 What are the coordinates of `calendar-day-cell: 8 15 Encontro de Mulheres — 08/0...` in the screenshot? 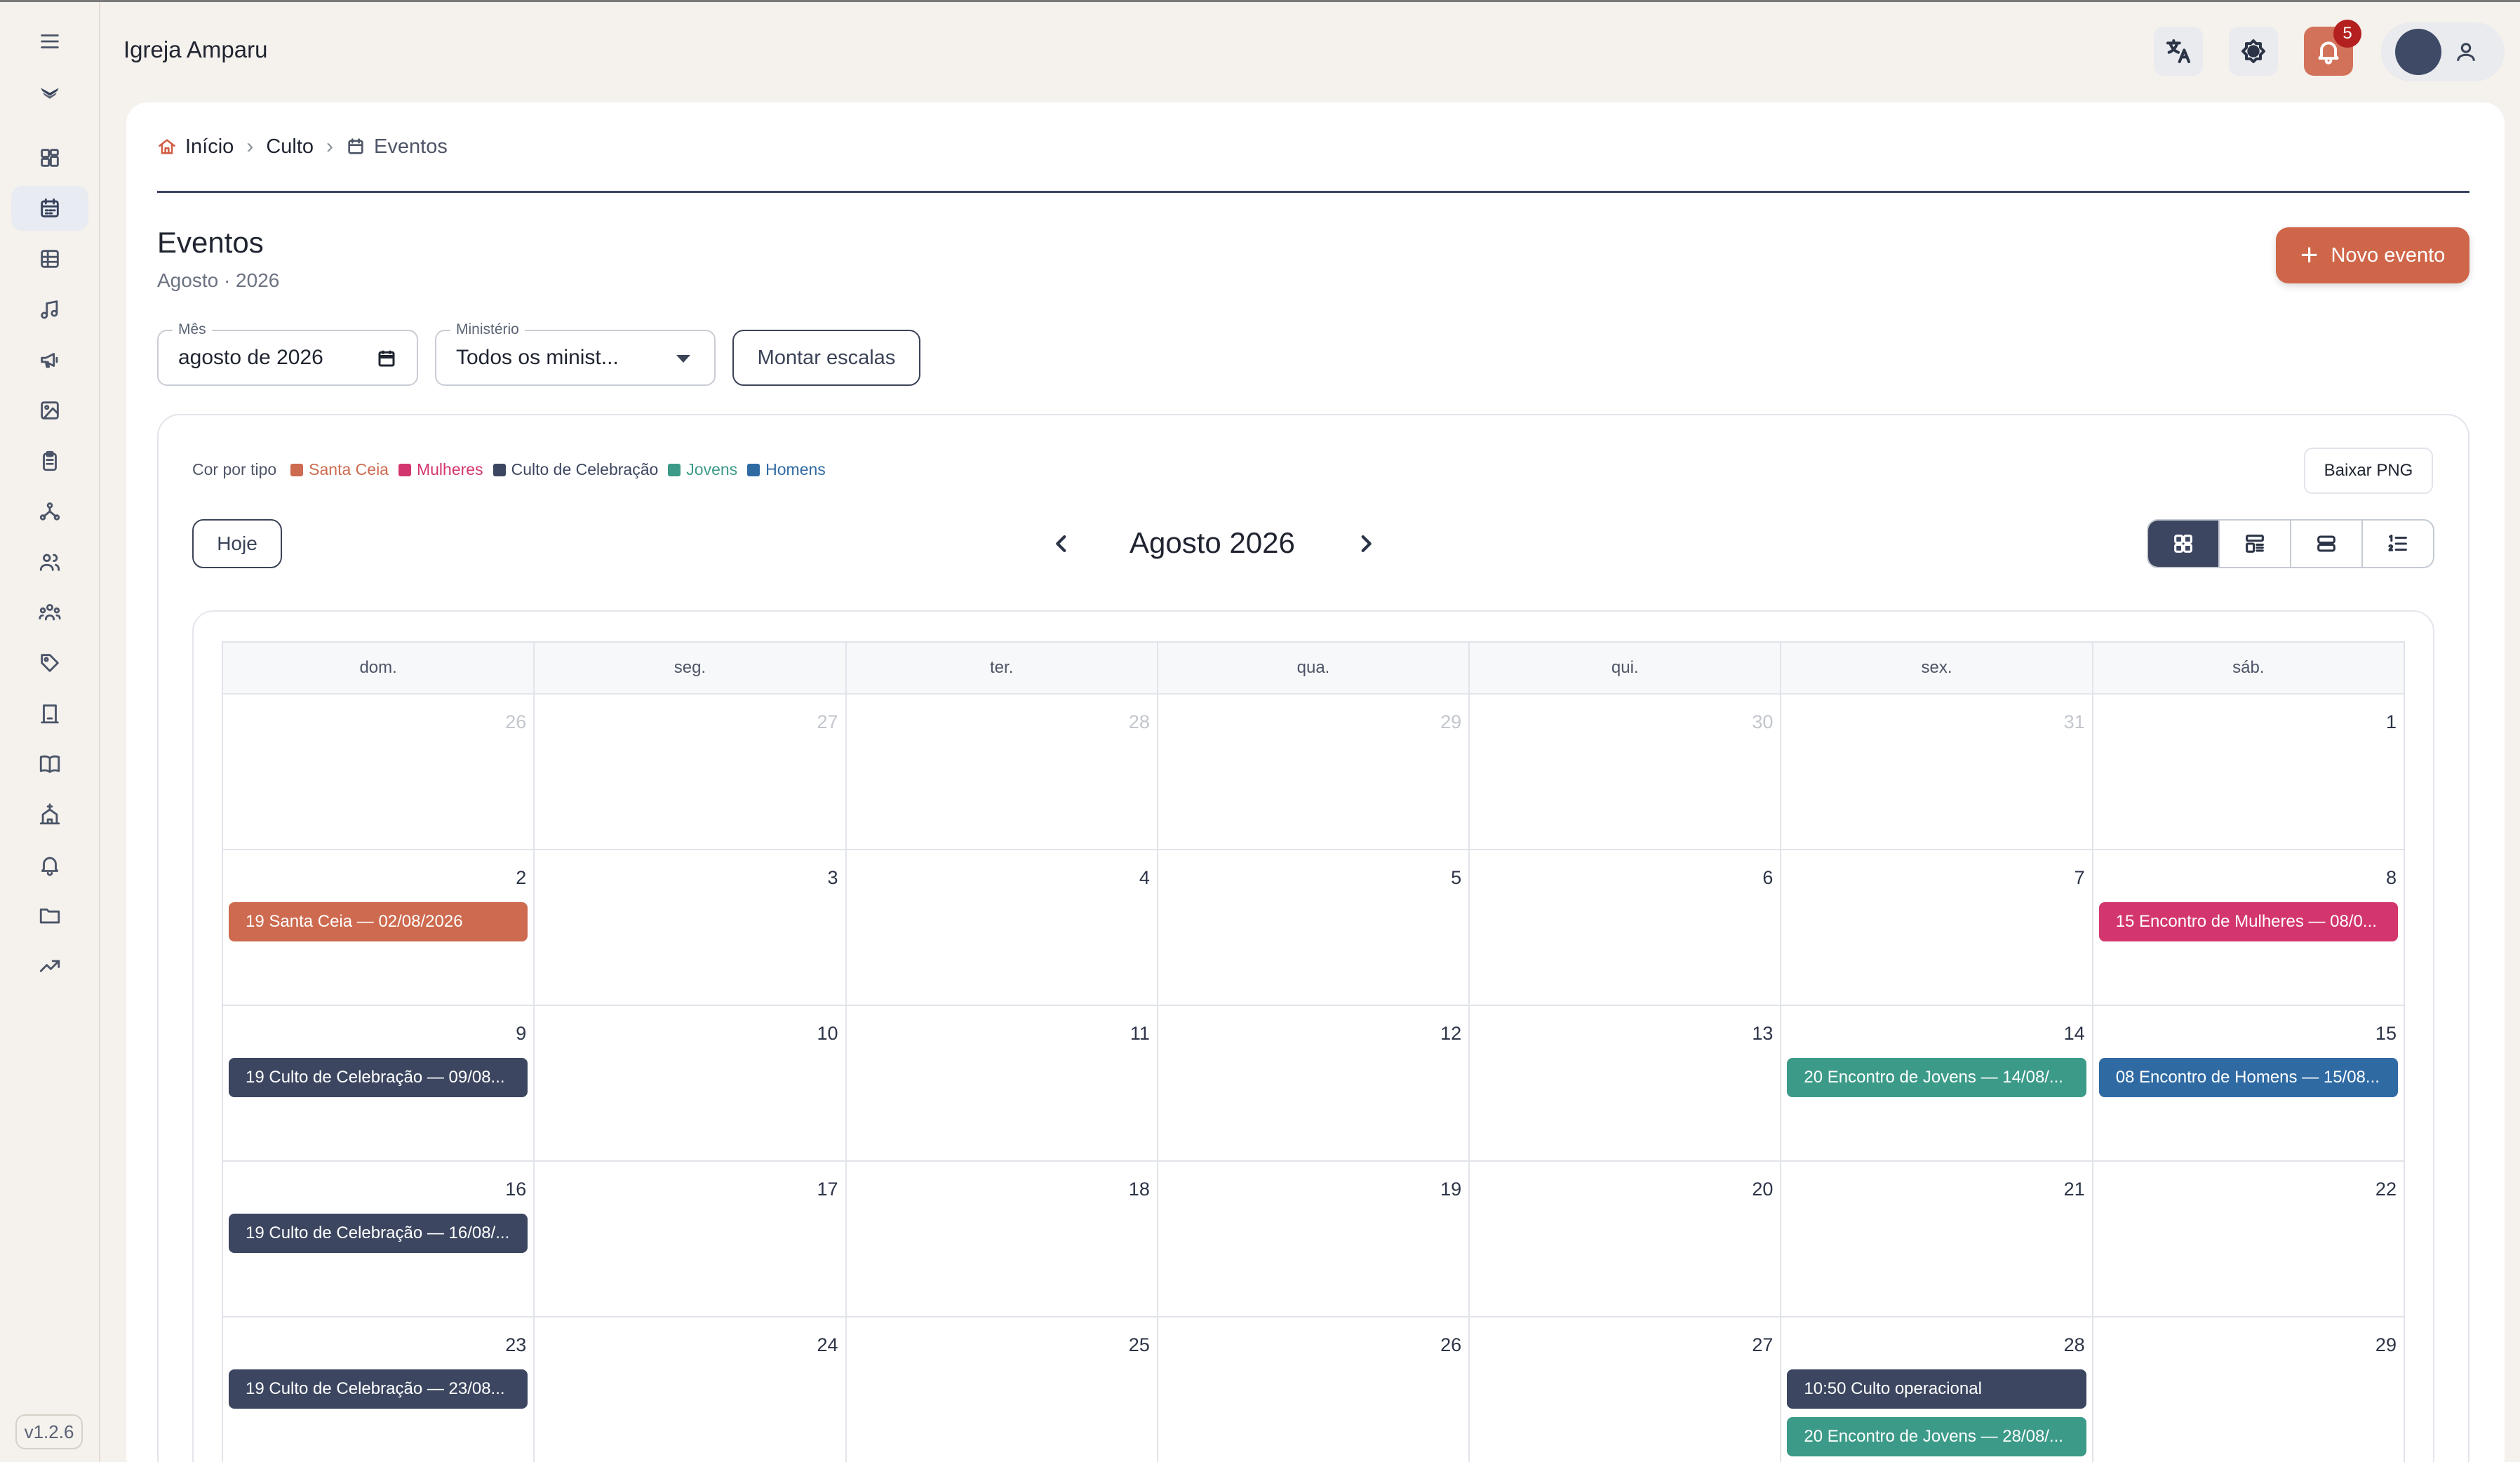 It's located at (2249, 928).